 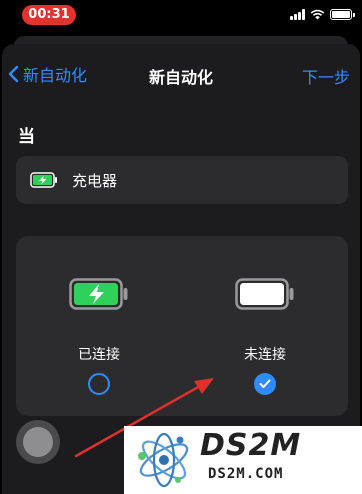 I want to click on watermark-title: DS2M, so click(x=251, y=445).